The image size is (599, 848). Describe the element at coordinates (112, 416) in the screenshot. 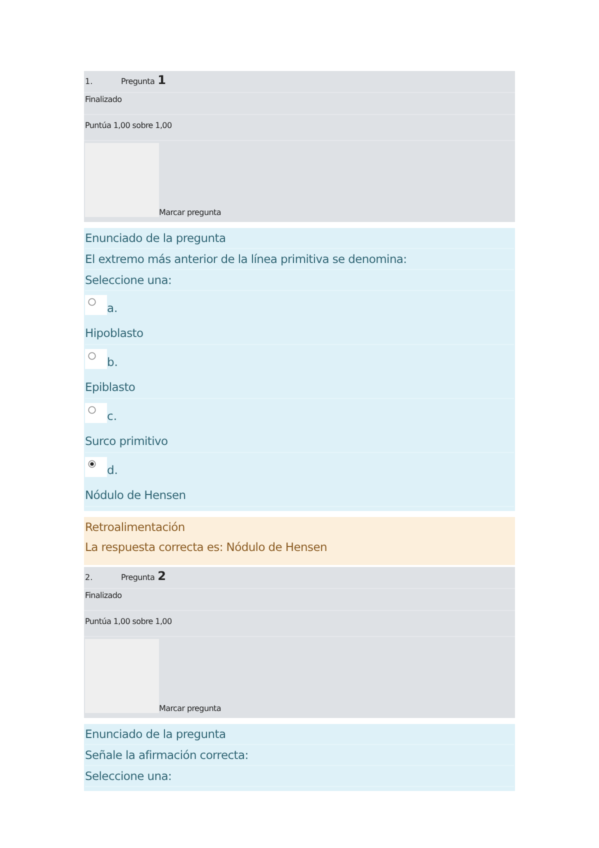

I see `option-letter: c.` at that location.